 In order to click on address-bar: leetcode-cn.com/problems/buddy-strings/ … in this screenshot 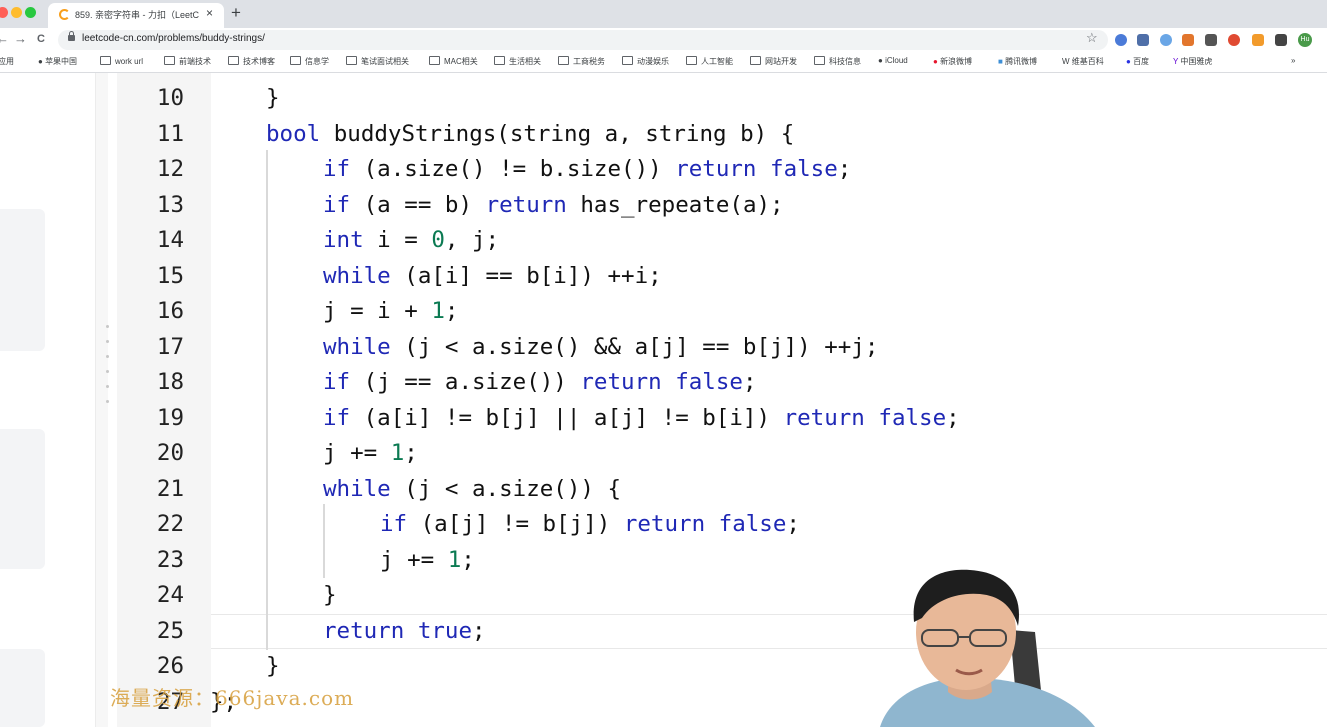, I will do `click(583, 40)`.